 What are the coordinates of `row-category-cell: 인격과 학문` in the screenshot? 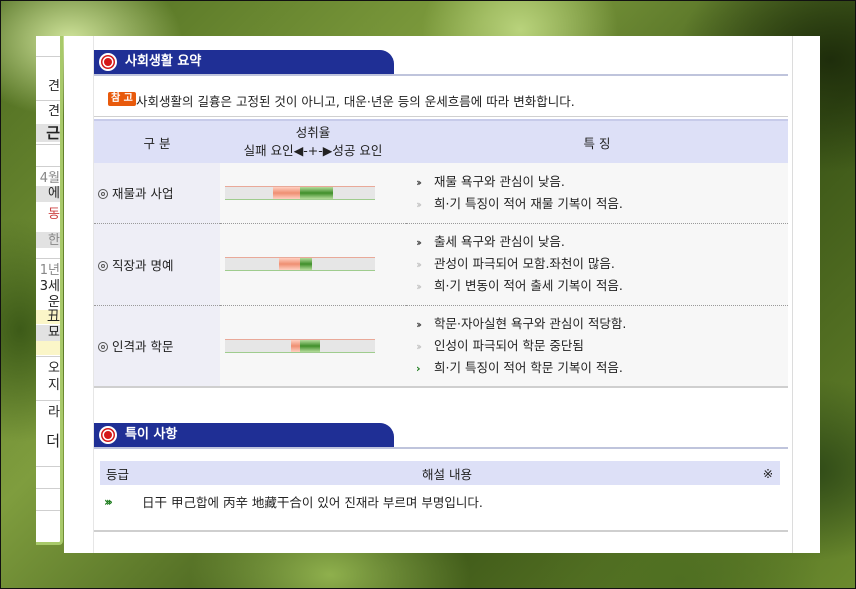 It's located at (157, 346).